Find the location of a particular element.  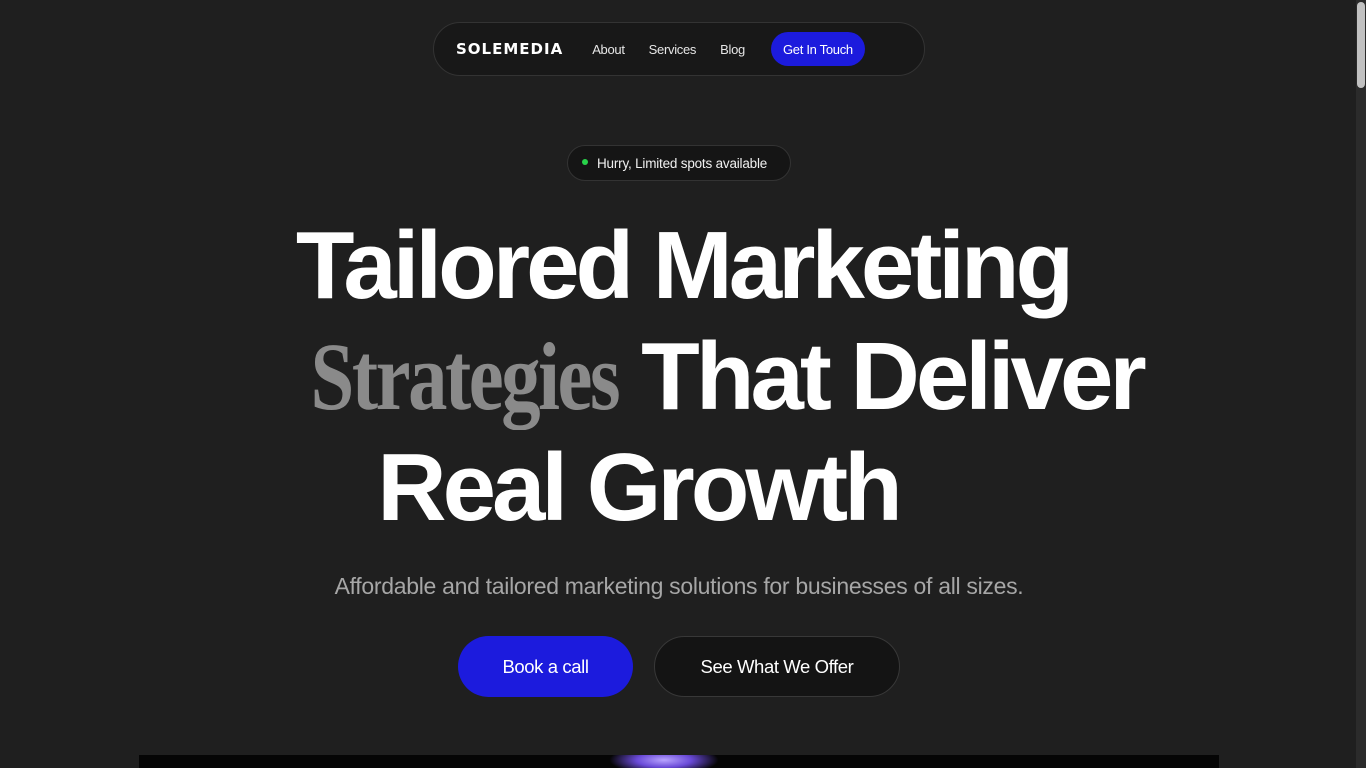

availability-text: Hurry, Limited spots available is located at coordinates (682, 163).